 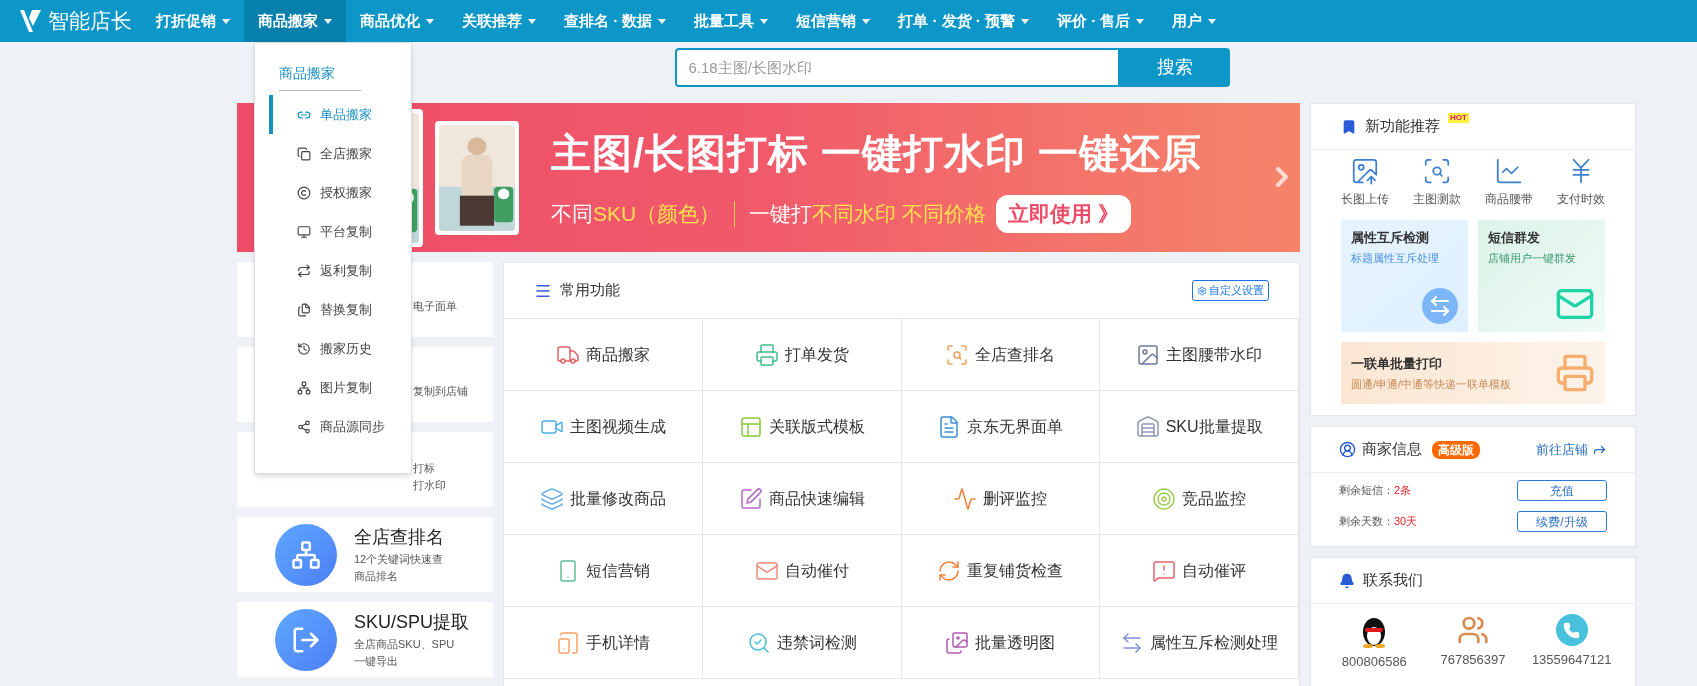 I want to click on dropdown-item: 图片复制, so click(x=340, y=387).